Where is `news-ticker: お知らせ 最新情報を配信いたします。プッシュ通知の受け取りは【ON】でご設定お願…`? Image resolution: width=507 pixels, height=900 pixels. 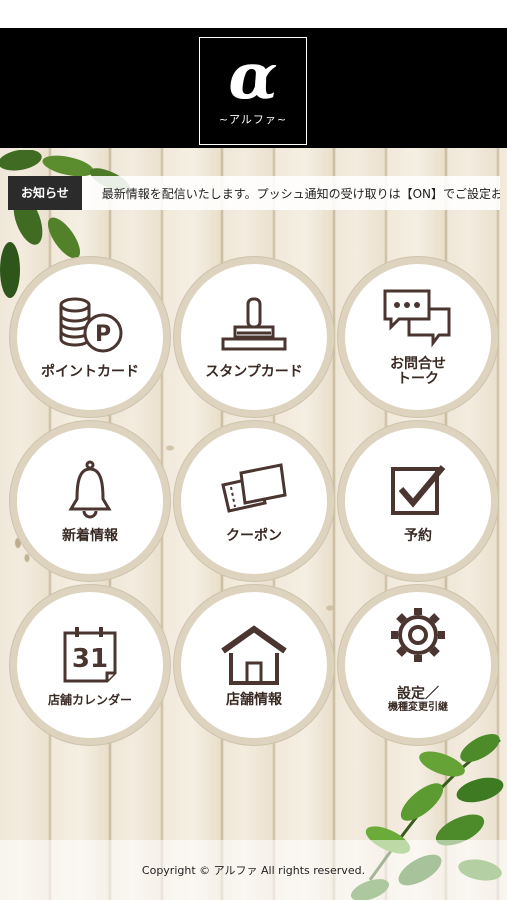
news-ticker: お知らせ 最新情報を配信いたします。プッシュ通知の受け取りは【ON】でご設定お願… is located at coordinates (254, 193).